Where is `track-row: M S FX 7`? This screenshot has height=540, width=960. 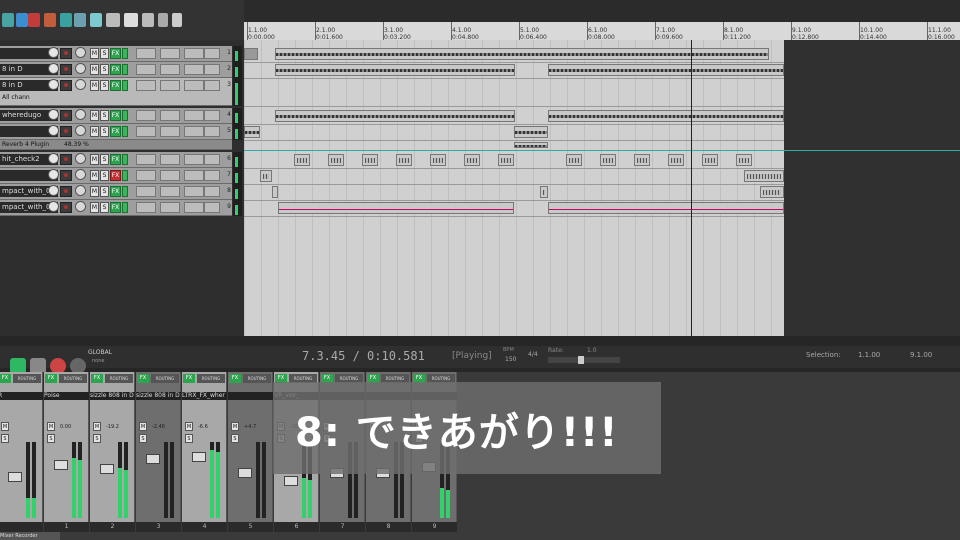
track-row: M S FX 7 is located at coordinates (116, 176).